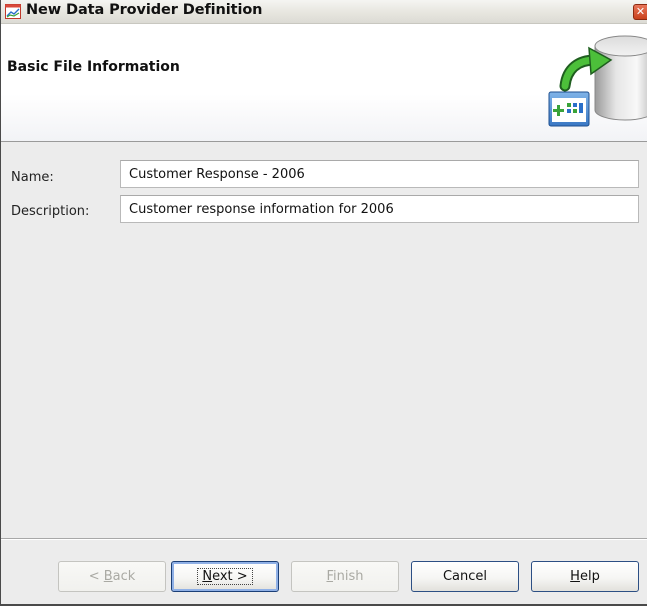 The height and width of the screenshot is (606, 647). What do you see at coordinates (324, 539) in the screenshot?
I see `footer-divider` at bounding box center [324, 539].